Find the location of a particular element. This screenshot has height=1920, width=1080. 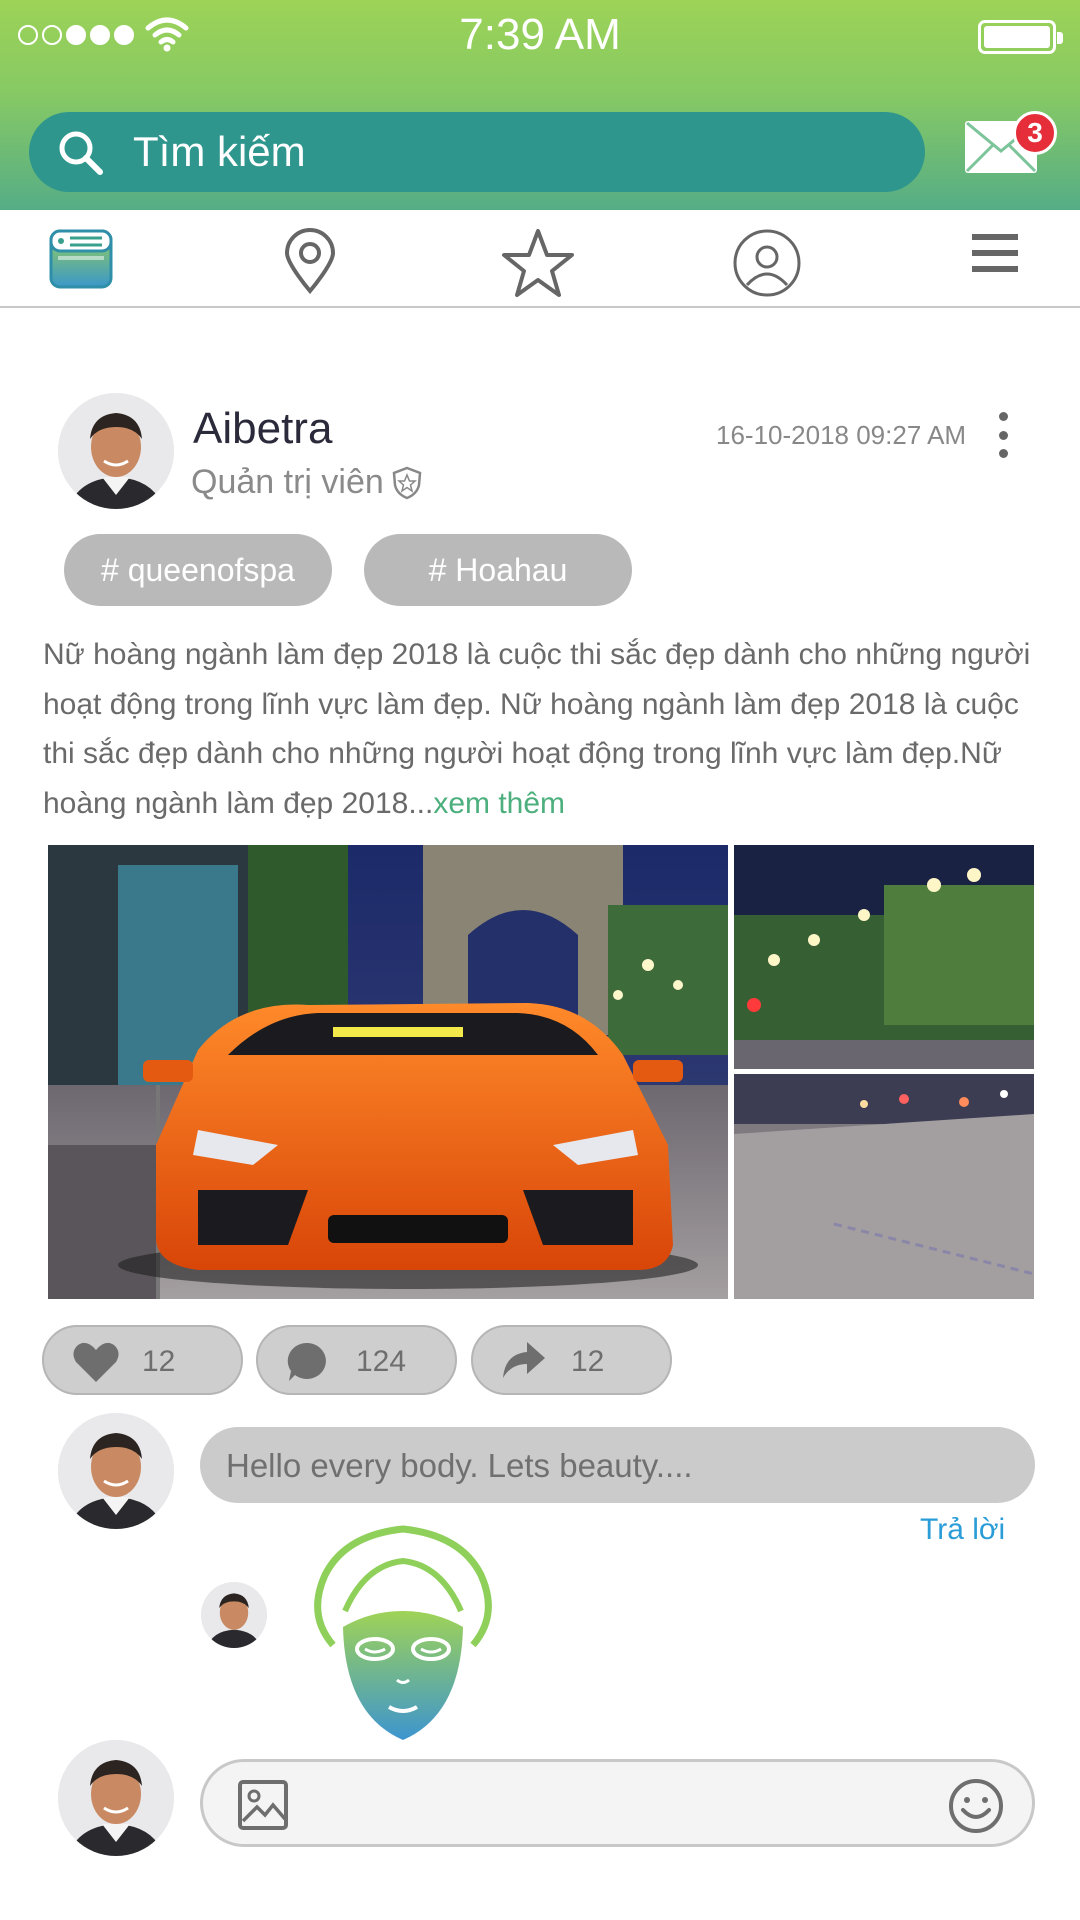

reply-avatar is located at coordinates (234, 1615).